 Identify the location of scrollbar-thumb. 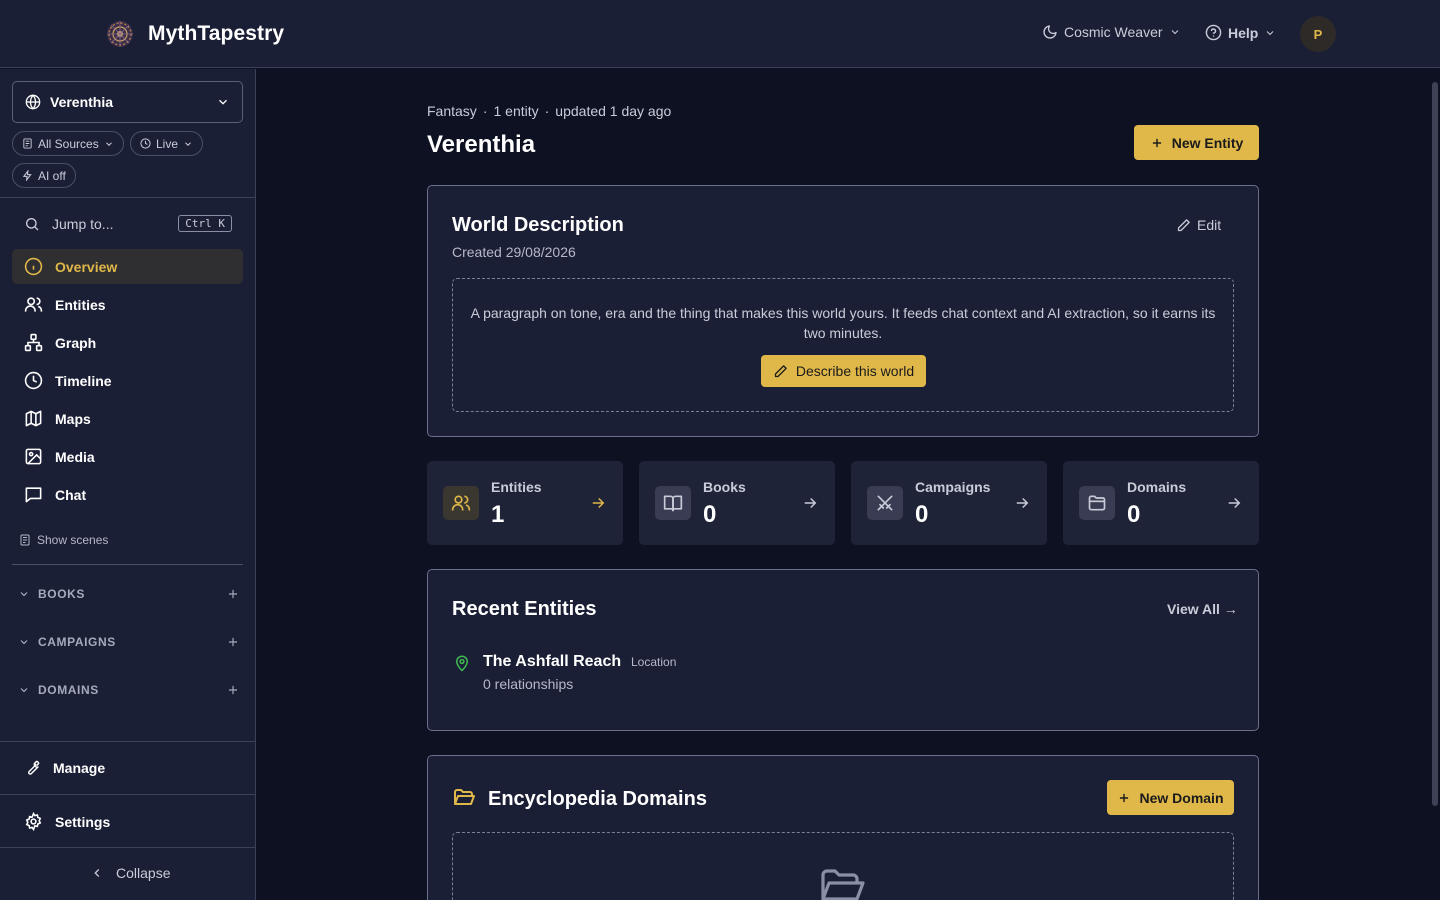
(1435, 444).